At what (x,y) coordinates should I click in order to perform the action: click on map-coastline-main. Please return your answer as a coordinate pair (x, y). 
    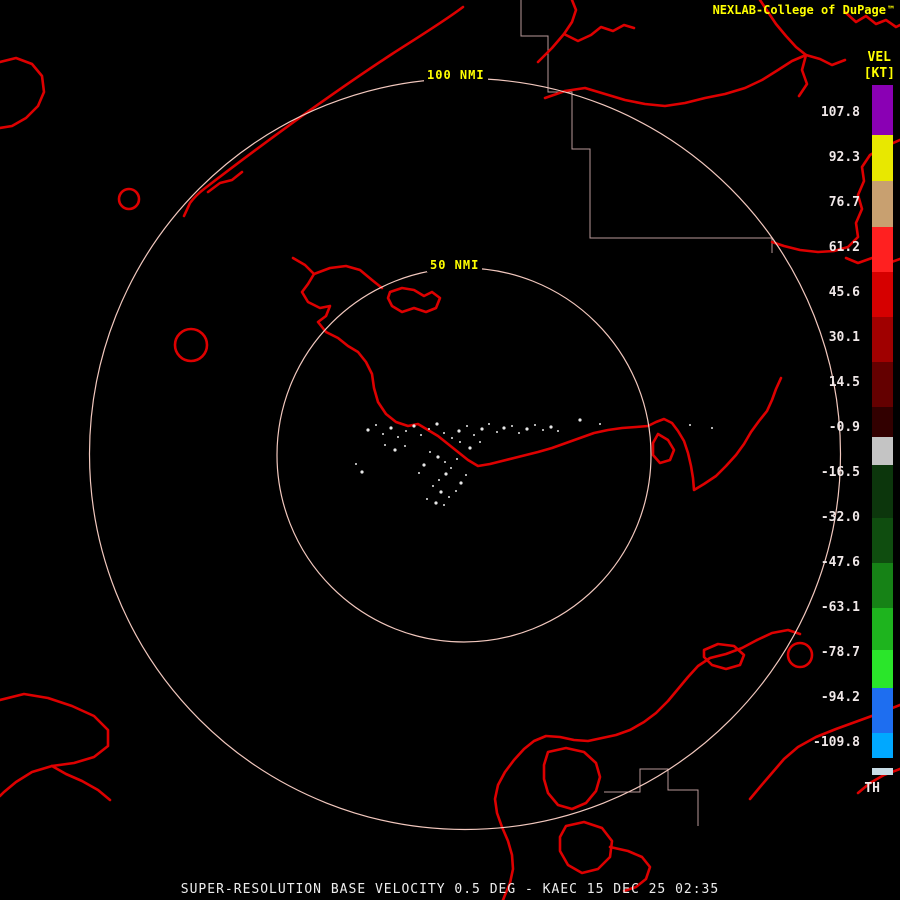
    Looking at the image, I should click on (537, 374).